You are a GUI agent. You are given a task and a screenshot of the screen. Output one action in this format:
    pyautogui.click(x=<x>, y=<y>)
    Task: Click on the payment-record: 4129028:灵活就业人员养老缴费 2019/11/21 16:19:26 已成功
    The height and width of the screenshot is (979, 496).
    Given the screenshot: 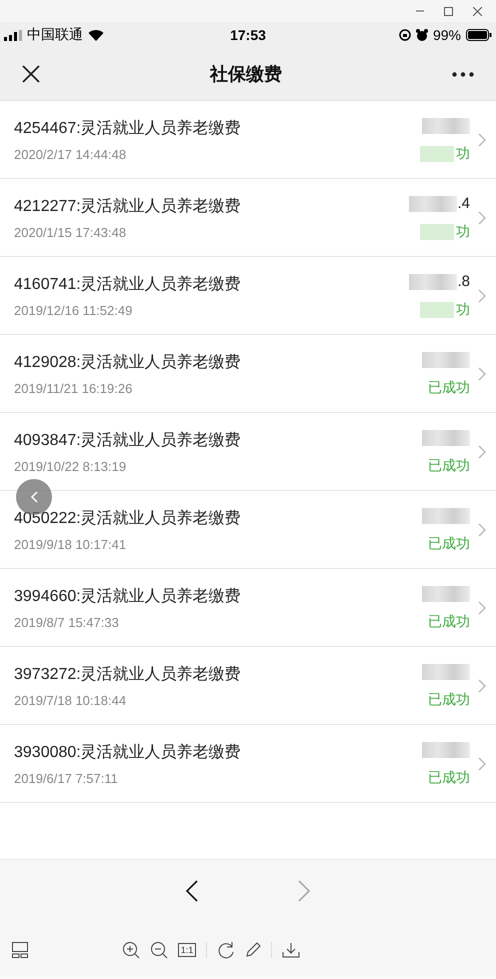 What is the action you would take?
    pyautogui.click(x=248, y=374)
    